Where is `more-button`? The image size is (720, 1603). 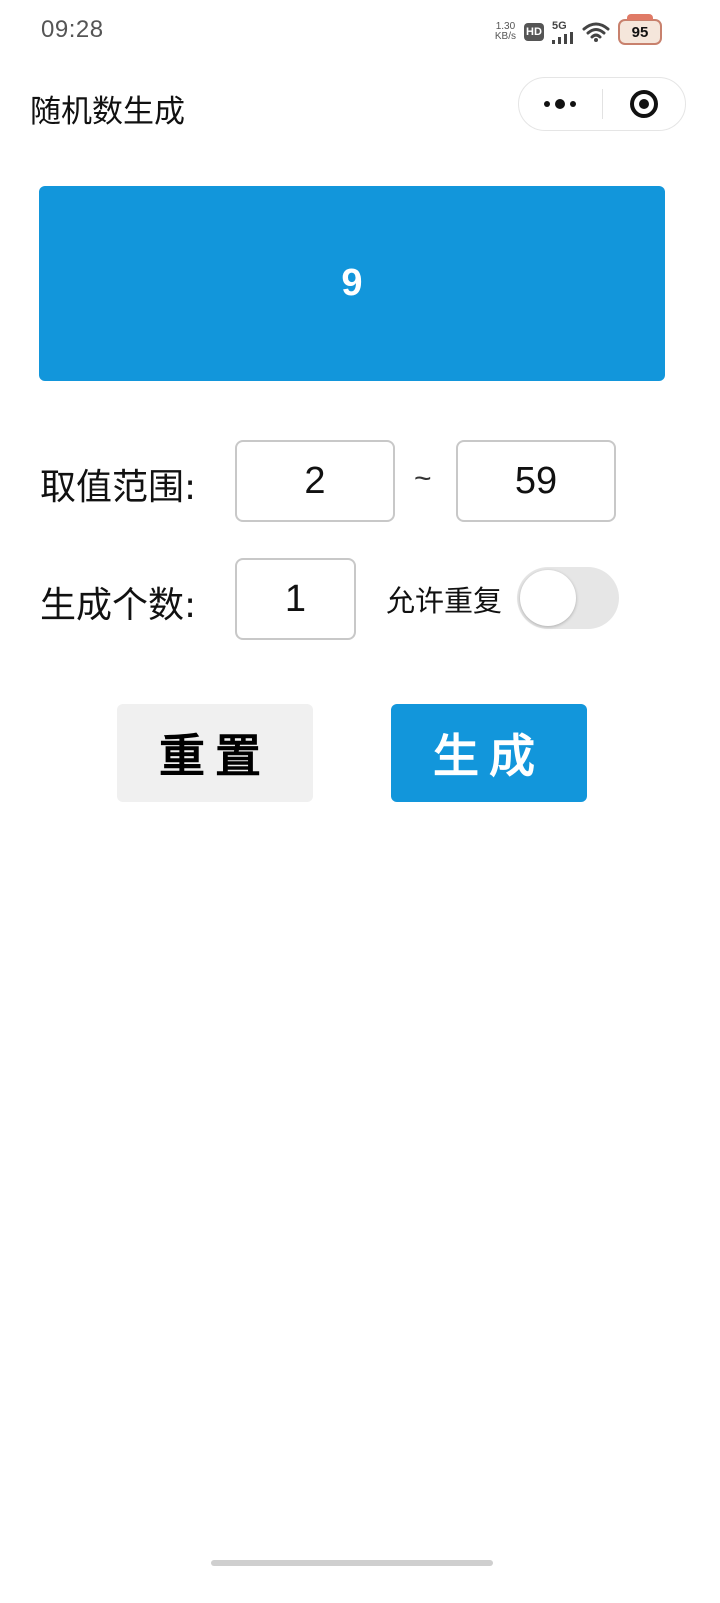 more-button is located at coordinates (560, 104).